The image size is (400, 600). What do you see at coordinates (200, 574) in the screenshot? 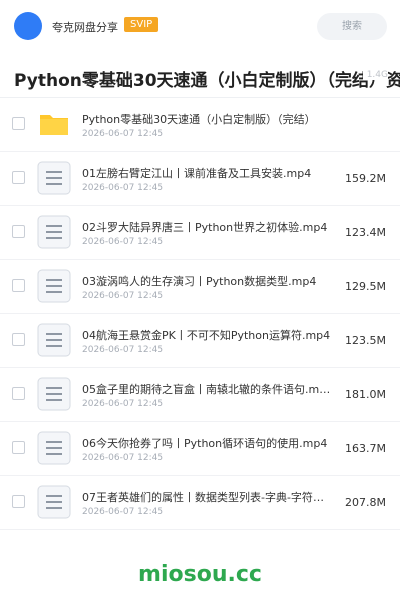
I see `site-watermark: miosou.cc` at bounding box center [200, 574].